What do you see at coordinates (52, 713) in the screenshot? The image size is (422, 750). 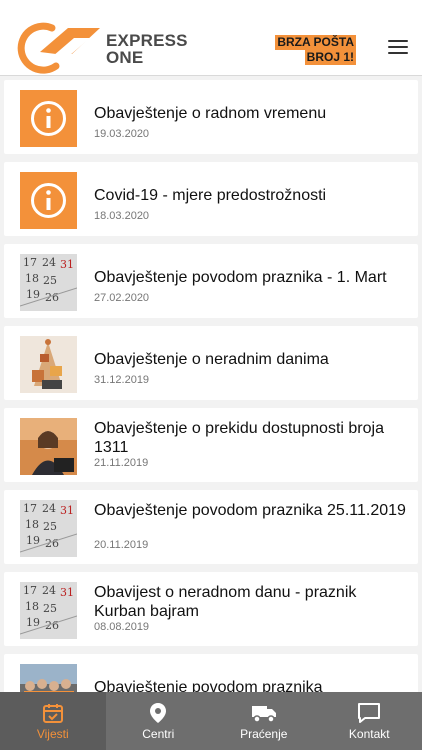 I see `calendar-check-icon` at bounding box center [52, 713].